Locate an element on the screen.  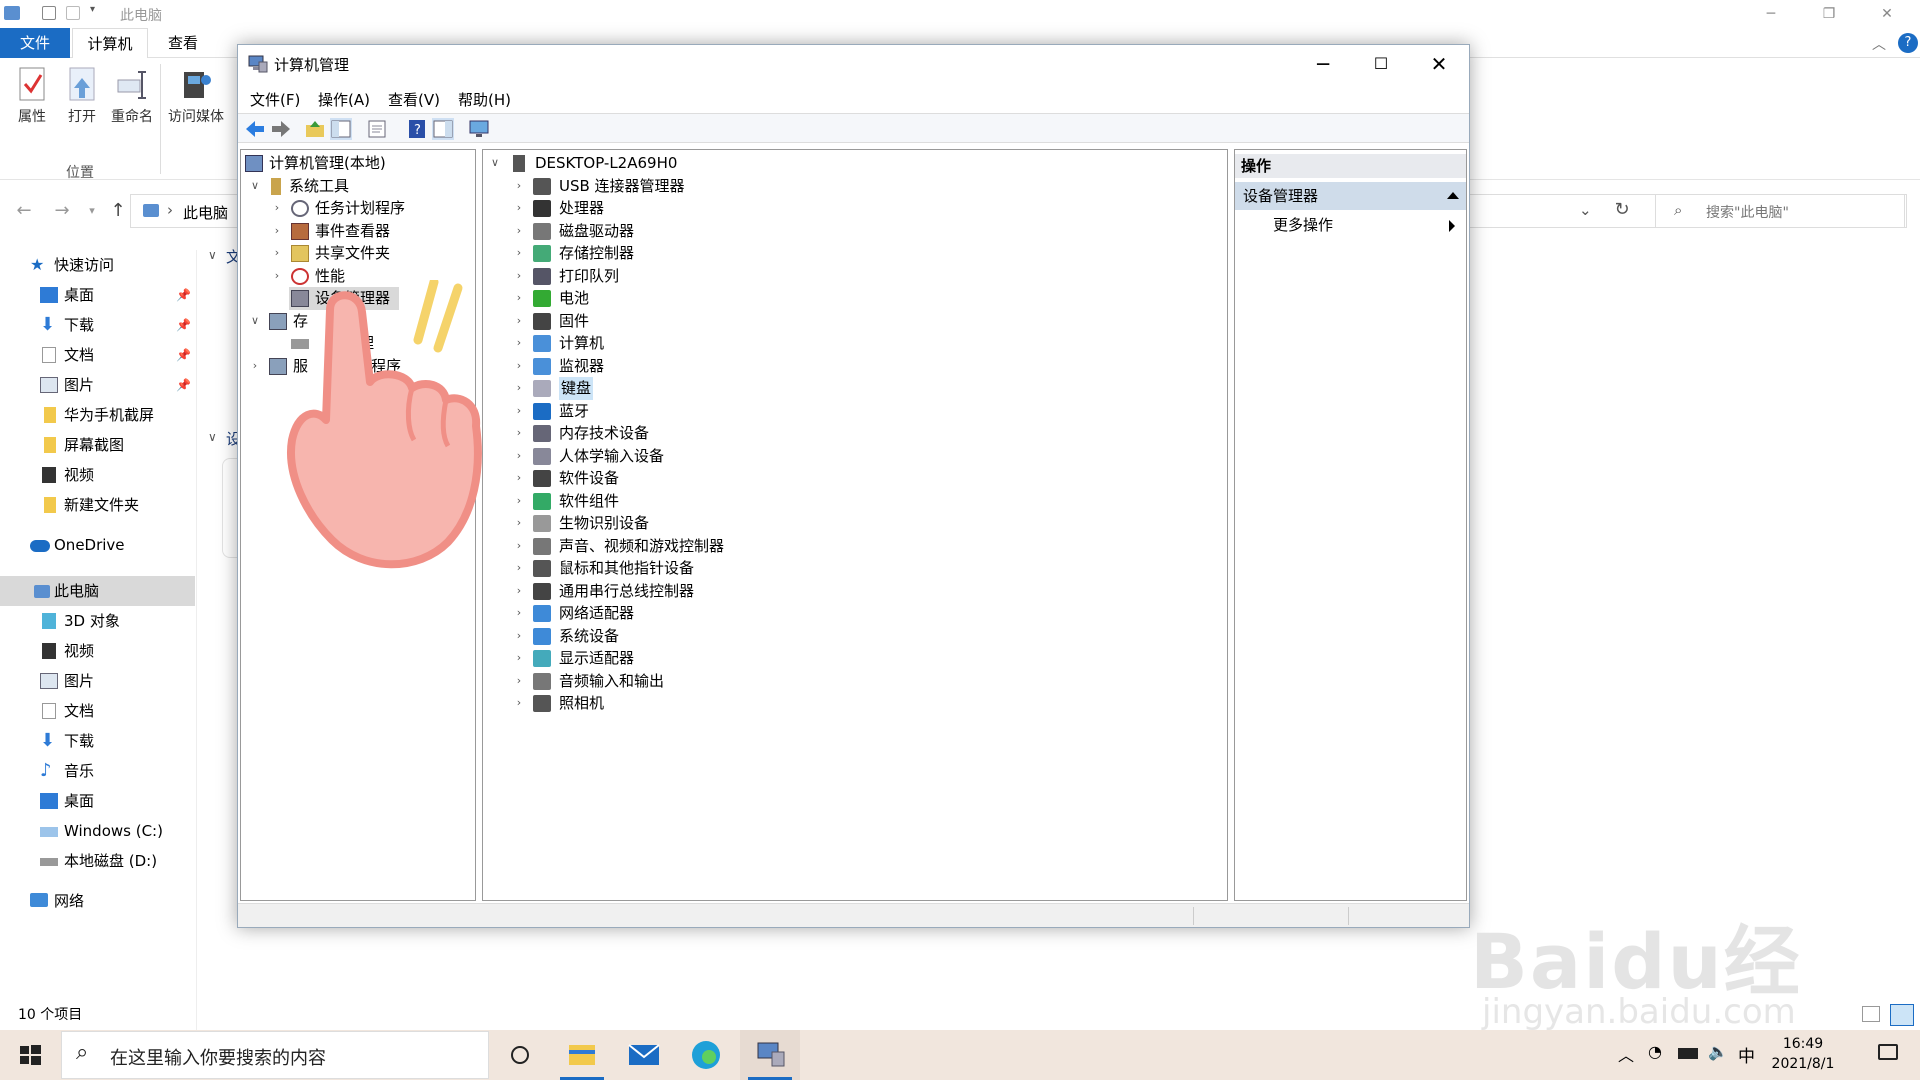
nav-item: 文档 is located at coordinates (97, 711).